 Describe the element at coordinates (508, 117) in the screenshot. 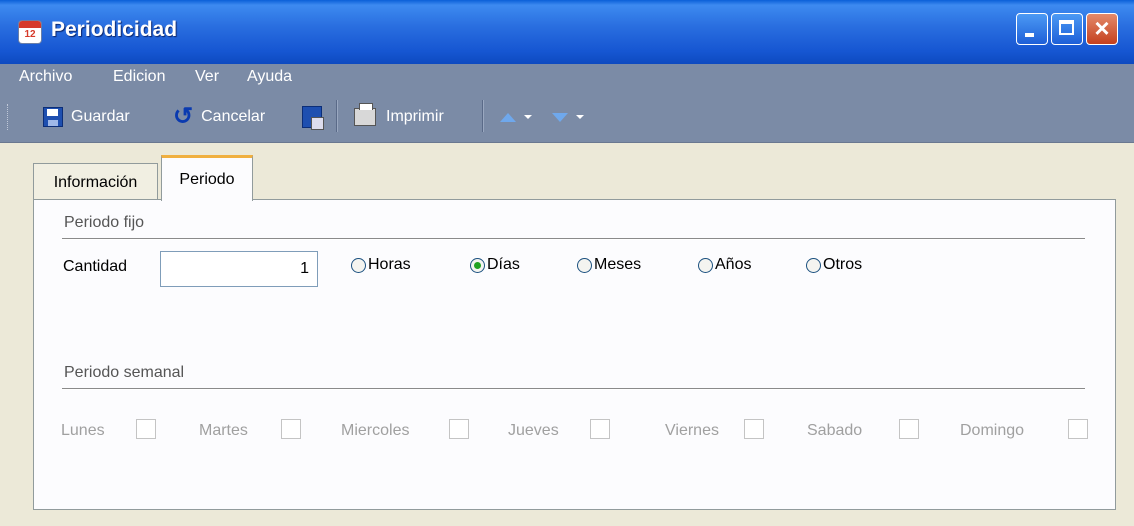

I see `arrow-up-icon` at that location.